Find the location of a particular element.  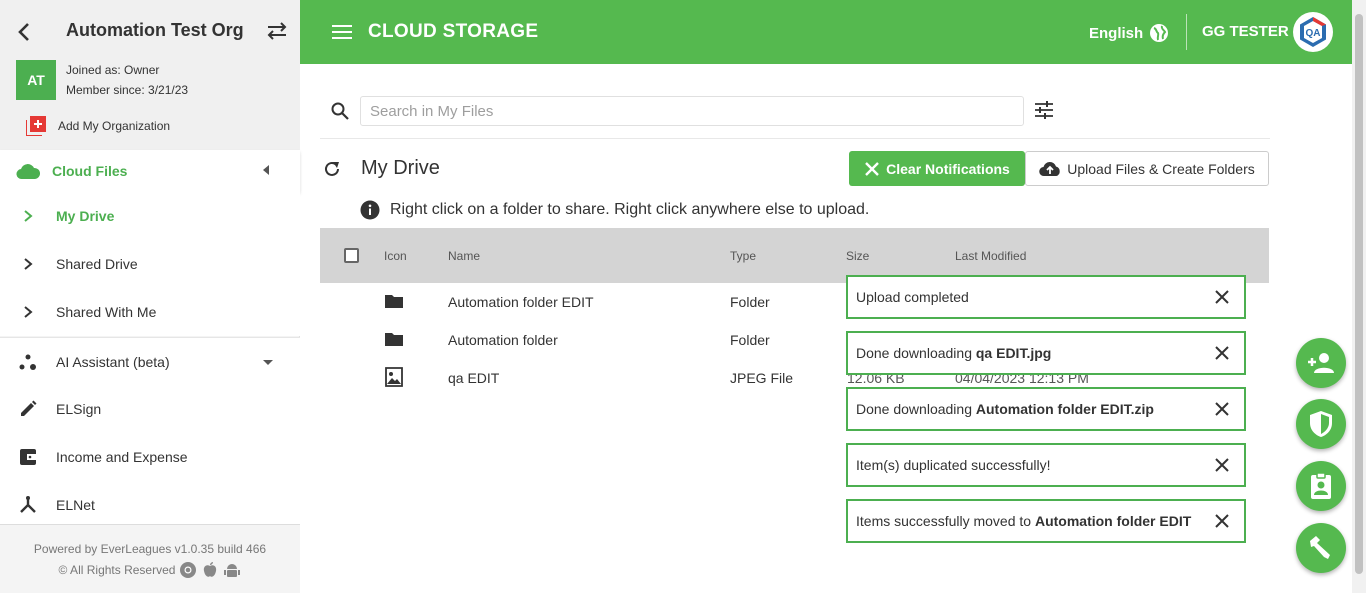

badge-fab is located at coordinates (1321, 486).